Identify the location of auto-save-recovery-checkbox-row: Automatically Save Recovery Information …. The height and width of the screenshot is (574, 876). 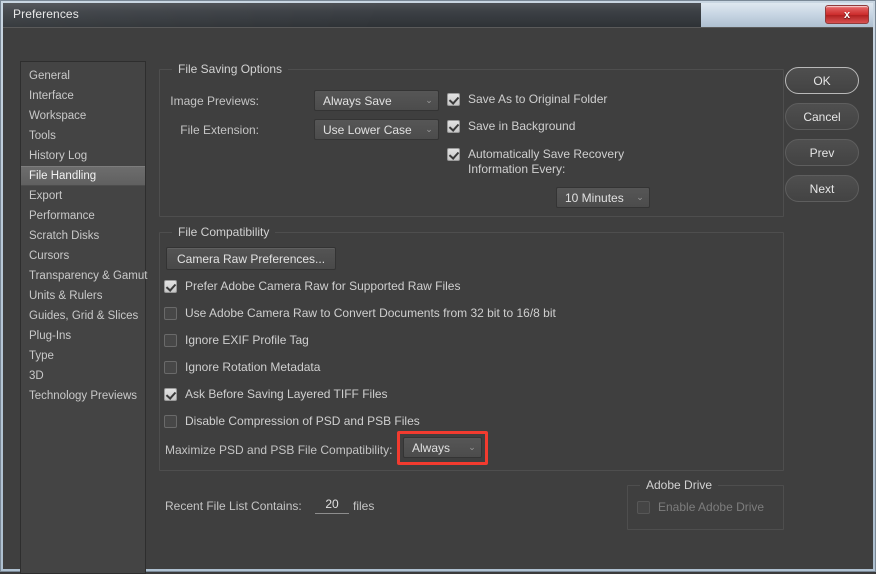
(545, 162).